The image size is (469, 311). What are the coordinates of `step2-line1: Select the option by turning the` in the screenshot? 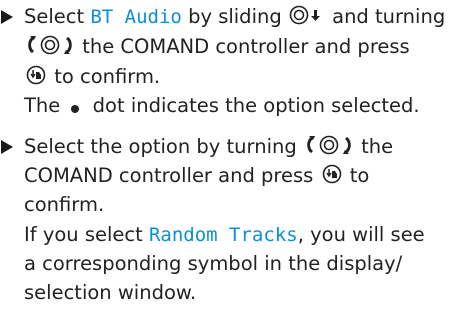 It's located at (208, 147).